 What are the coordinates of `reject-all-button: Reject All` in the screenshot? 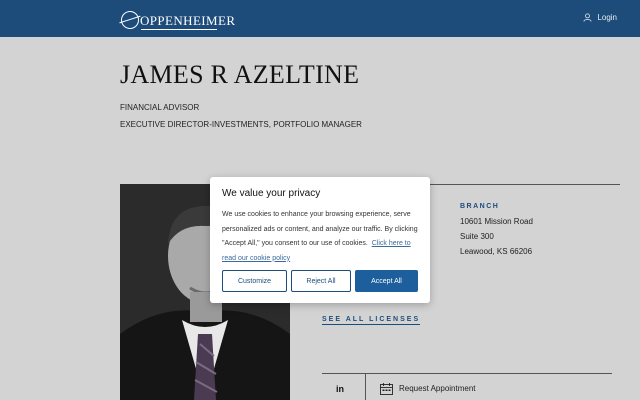 It's located at (321, 281).